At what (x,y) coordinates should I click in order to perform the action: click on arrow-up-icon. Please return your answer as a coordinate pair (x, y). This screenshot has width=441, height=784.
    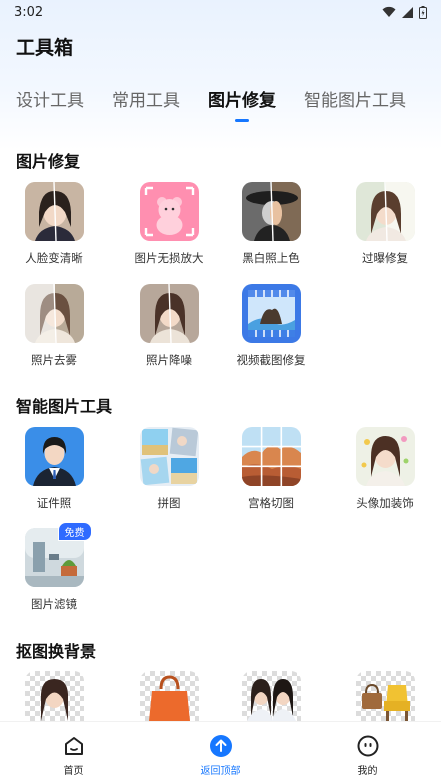
    Looking at the image, I should click on (220, 746).